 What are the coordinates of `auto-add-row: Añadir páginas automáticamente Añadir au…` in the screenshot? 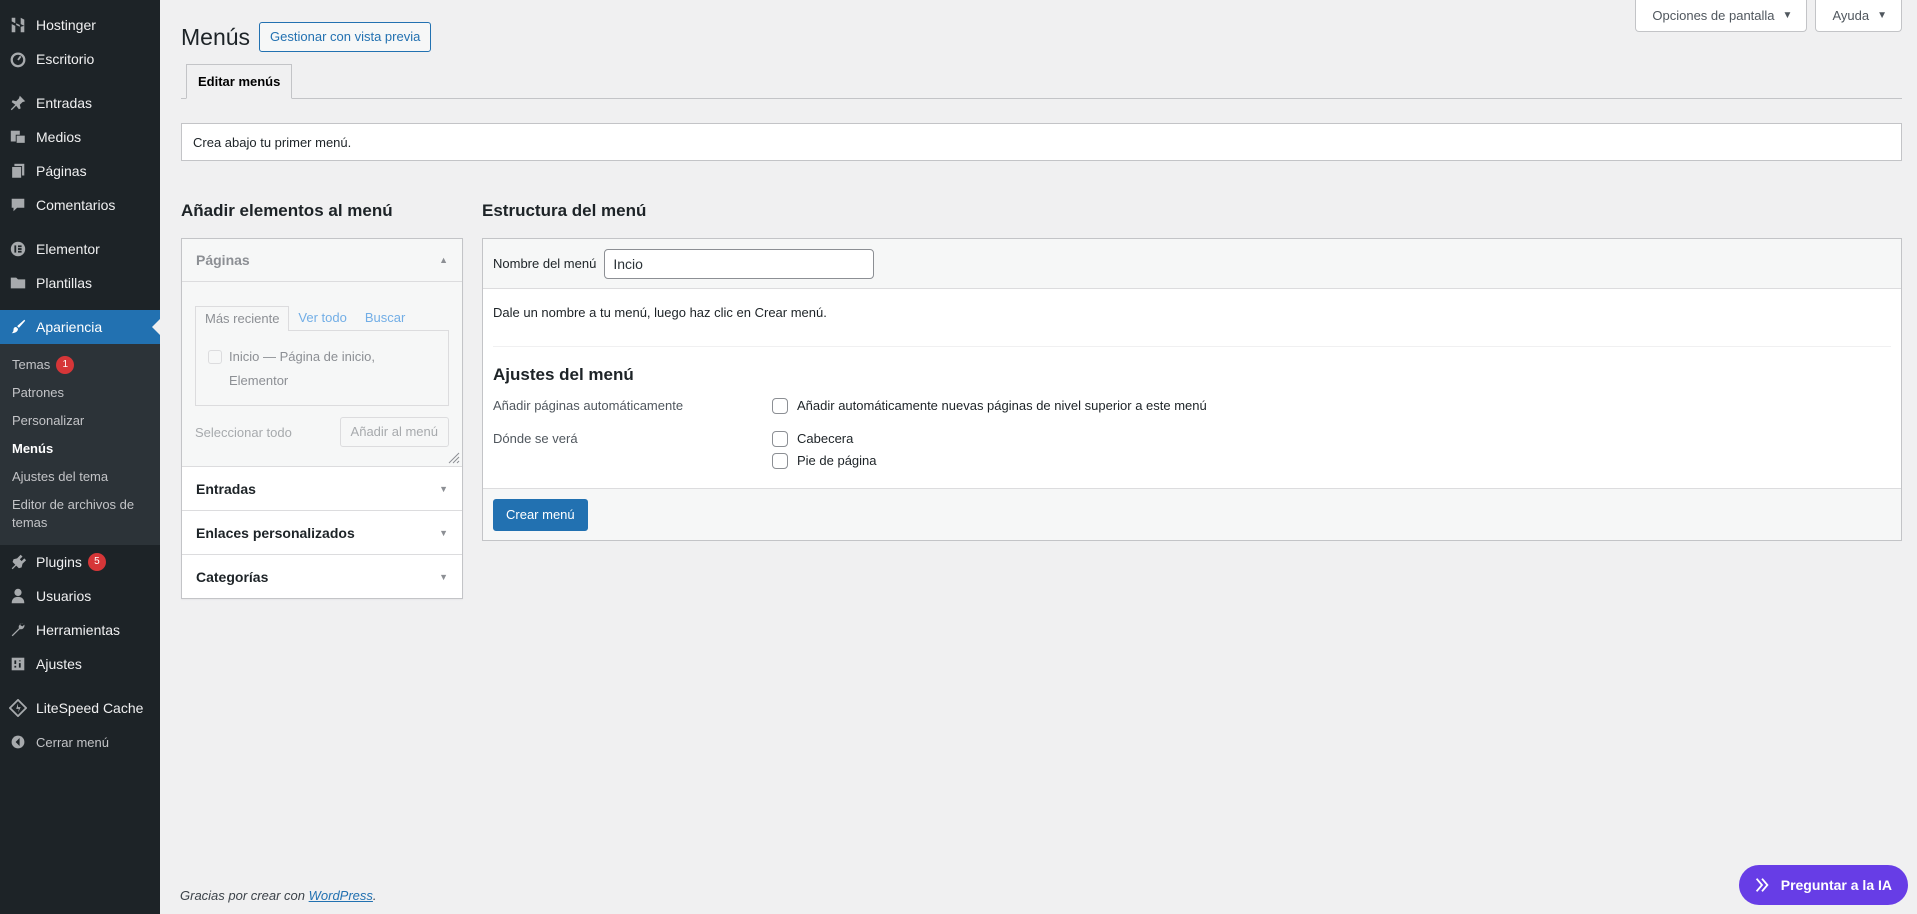 It's located at (1192, 406).